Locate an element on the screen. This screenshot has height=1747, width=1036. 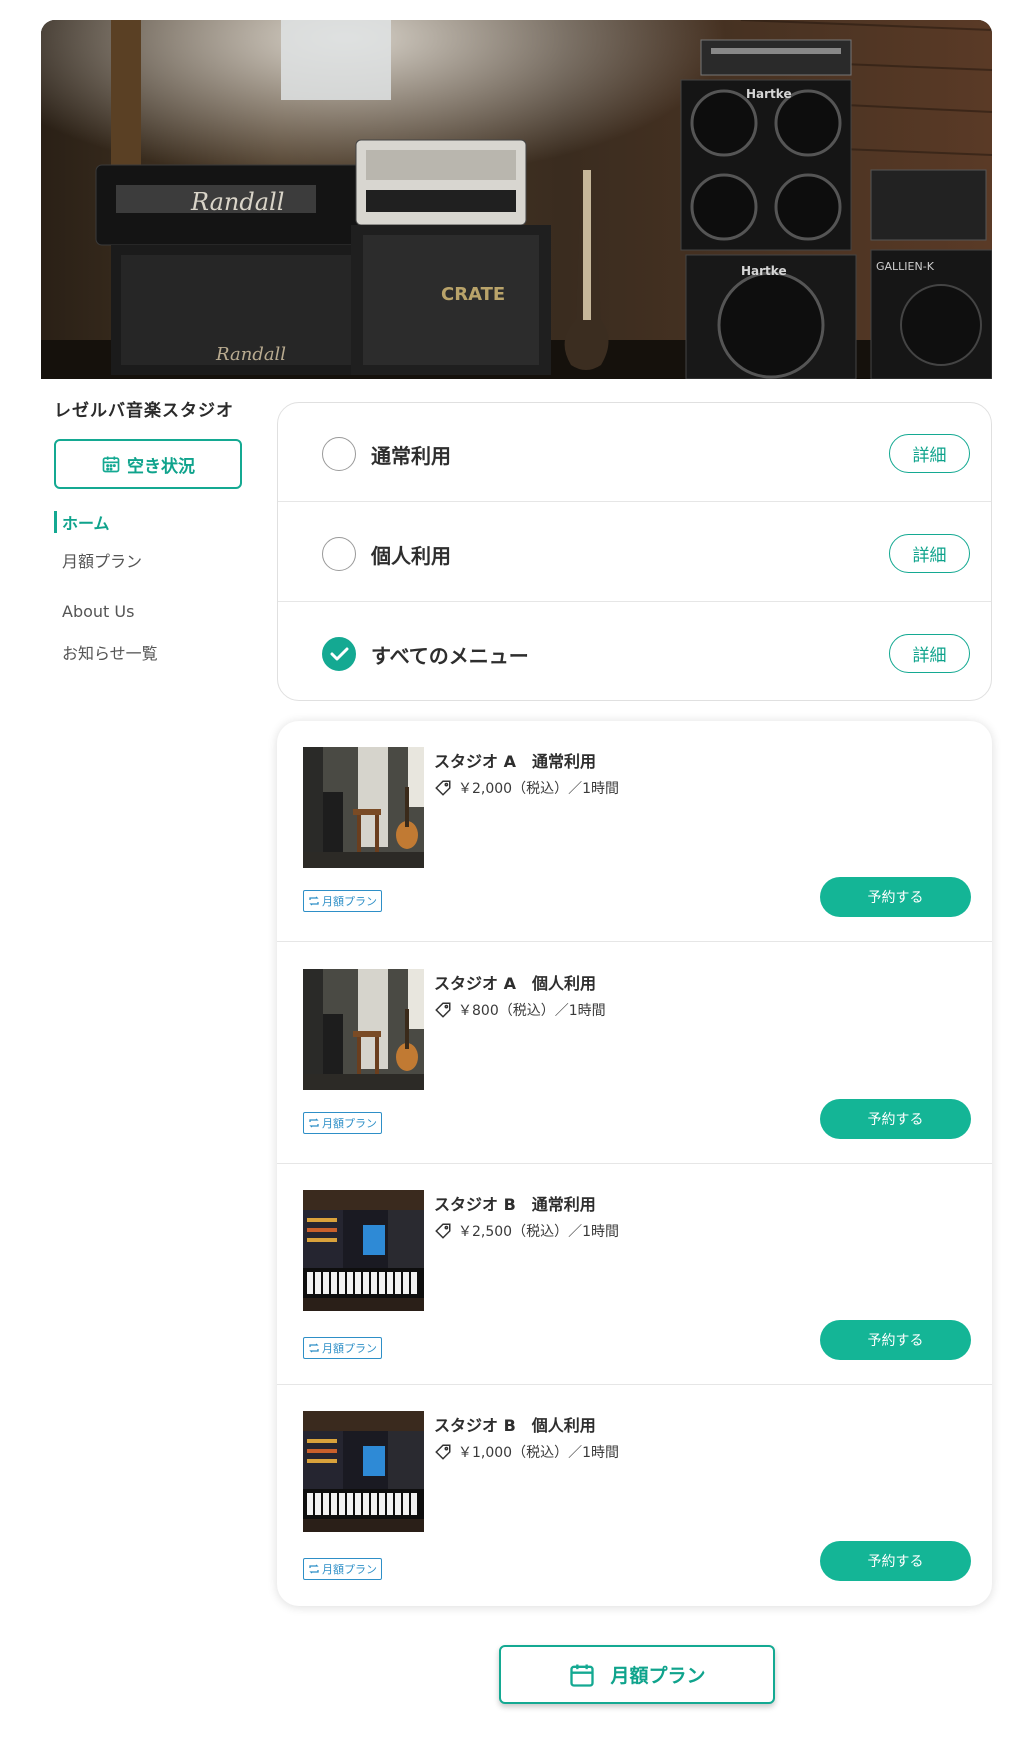
availability-button: 空き状況 is located at coordinates (148, 464).